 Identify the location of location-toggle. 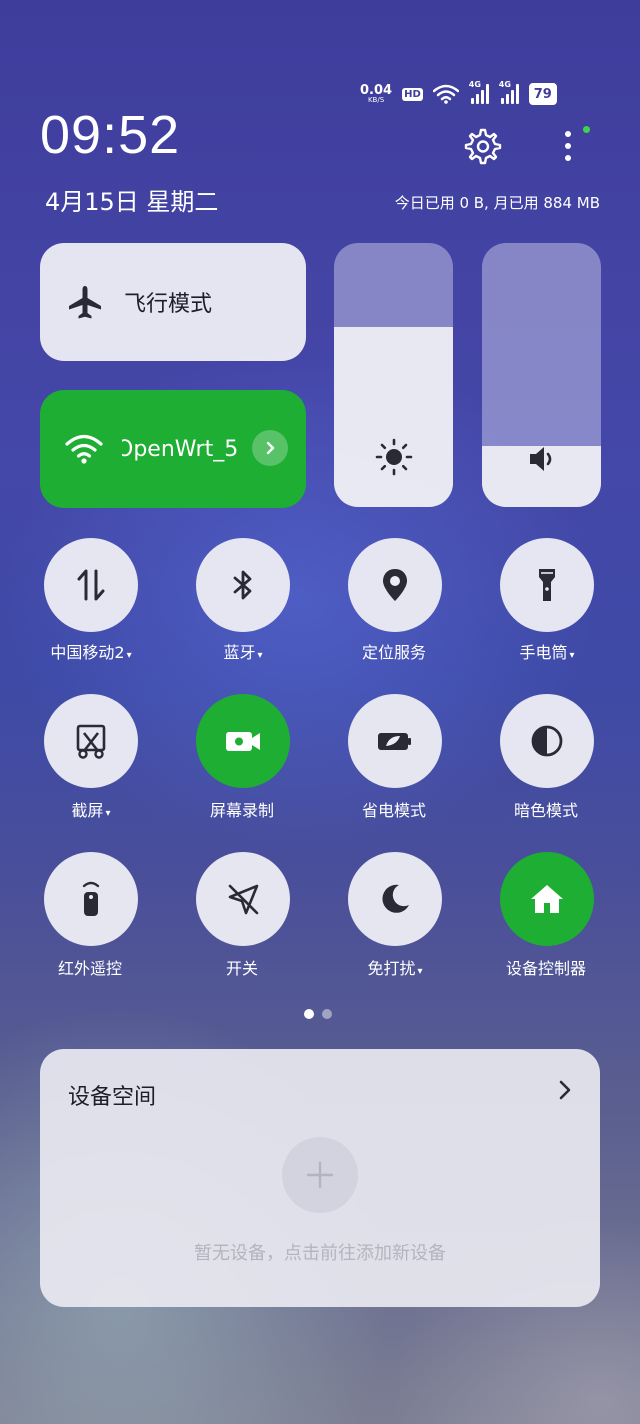
(395, 585).